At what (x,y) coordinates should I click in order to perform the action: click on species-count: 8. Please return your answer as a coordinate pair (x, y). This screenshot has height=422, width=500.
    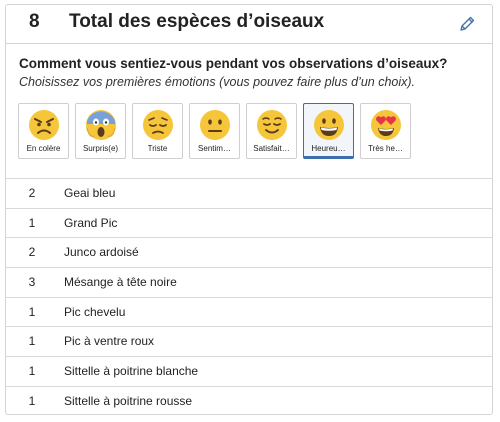
    Looking at the image, I should click on (34, 21).